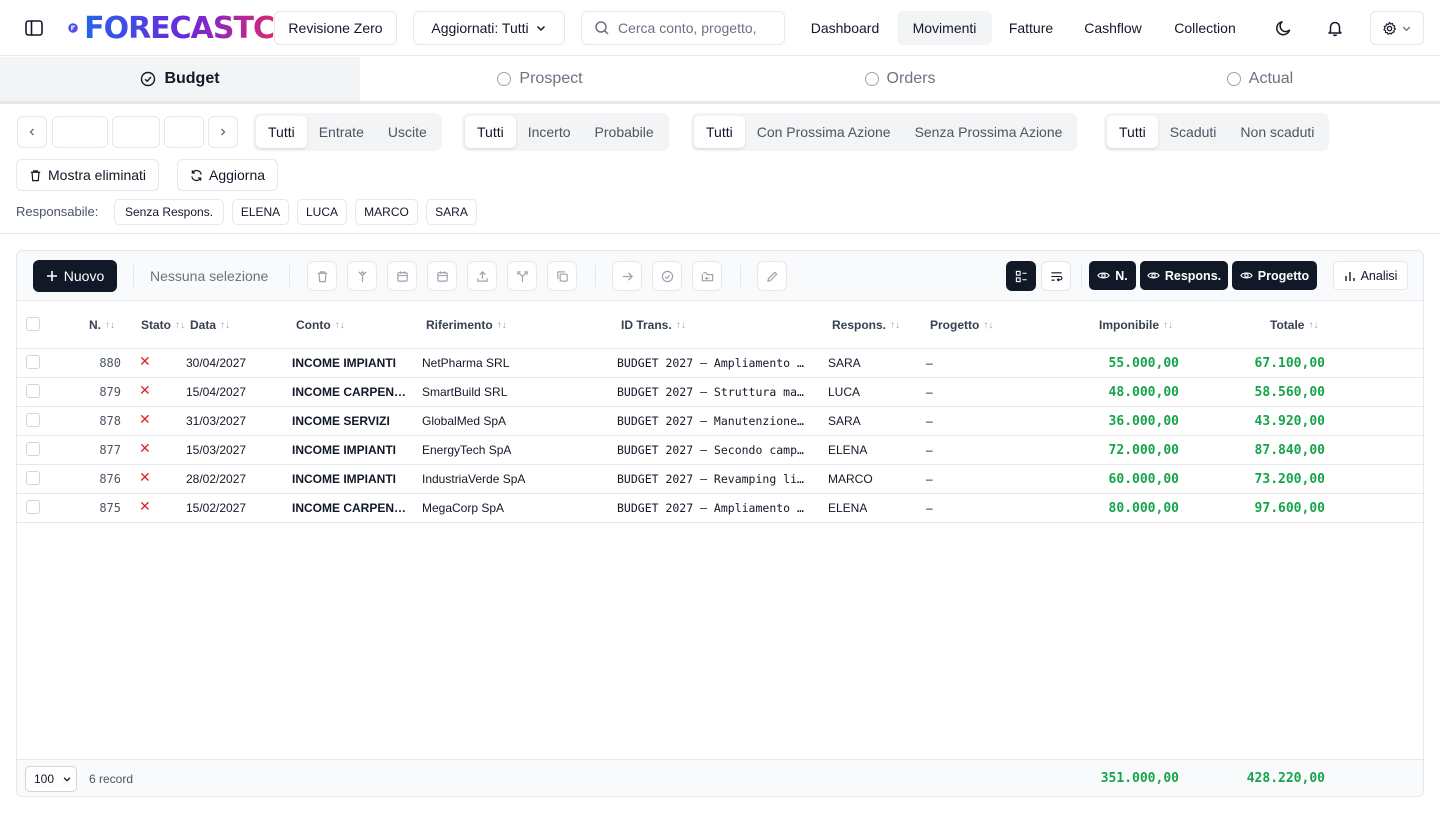 The image size is (1440, 813). Describe the element at coordinates (210, 325) in the screenshot. I see `column-data: Data ↑↓` at that location.